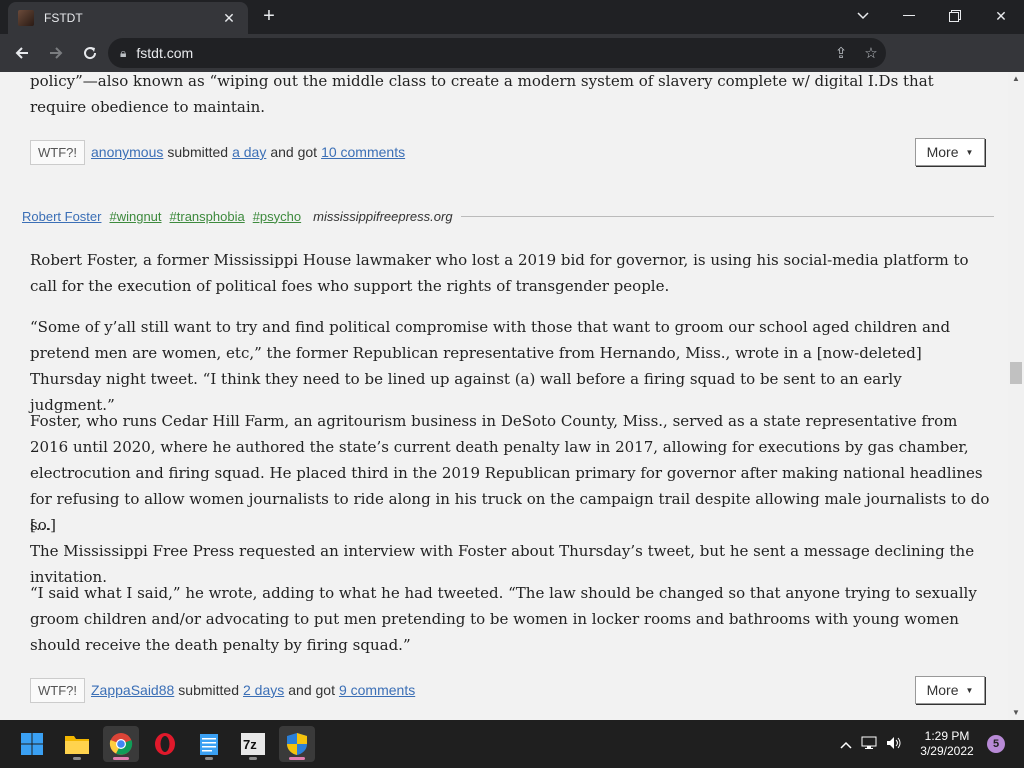  Describe the element at coordinates (1016, 396) in the screenshot. I see `page-scrollbar: ▲ ▼` at that location.